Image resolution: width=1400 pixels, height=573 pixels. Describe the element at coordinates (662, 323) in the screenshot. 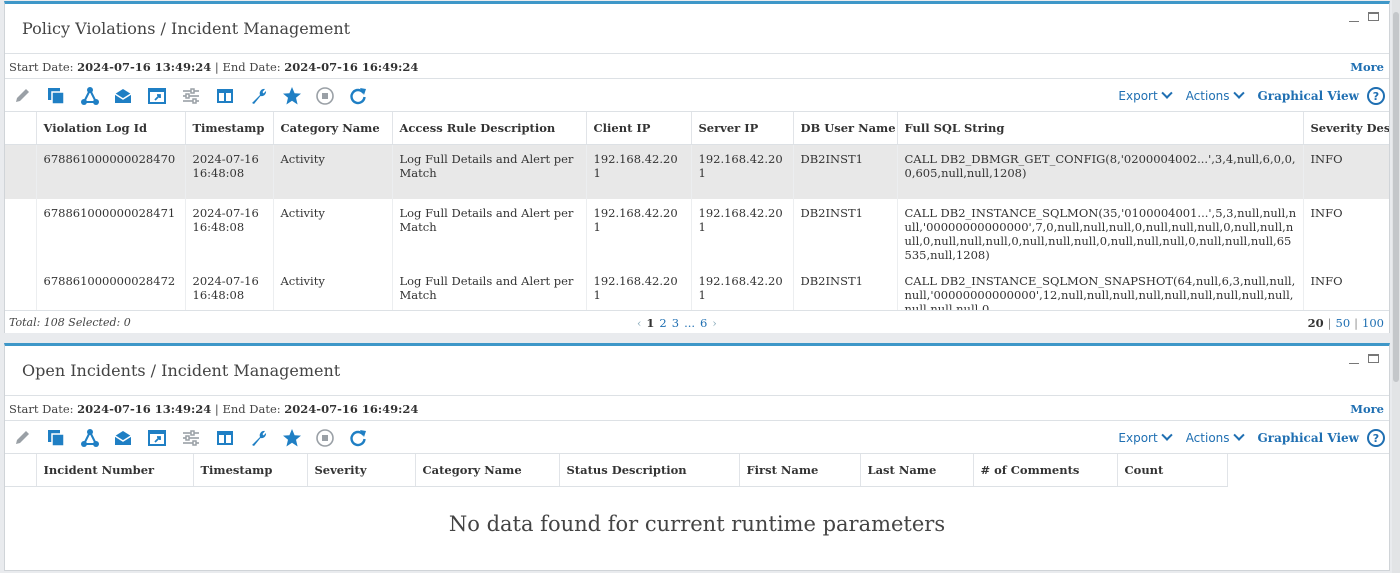

I see `page-2: 2` at that location.